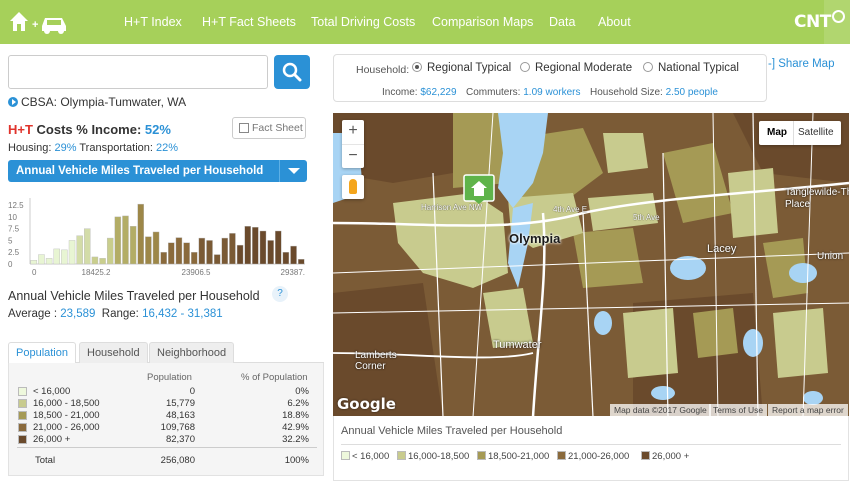 The image size is (850, 481). I want to click on nav-about: About, so click(614, 22).